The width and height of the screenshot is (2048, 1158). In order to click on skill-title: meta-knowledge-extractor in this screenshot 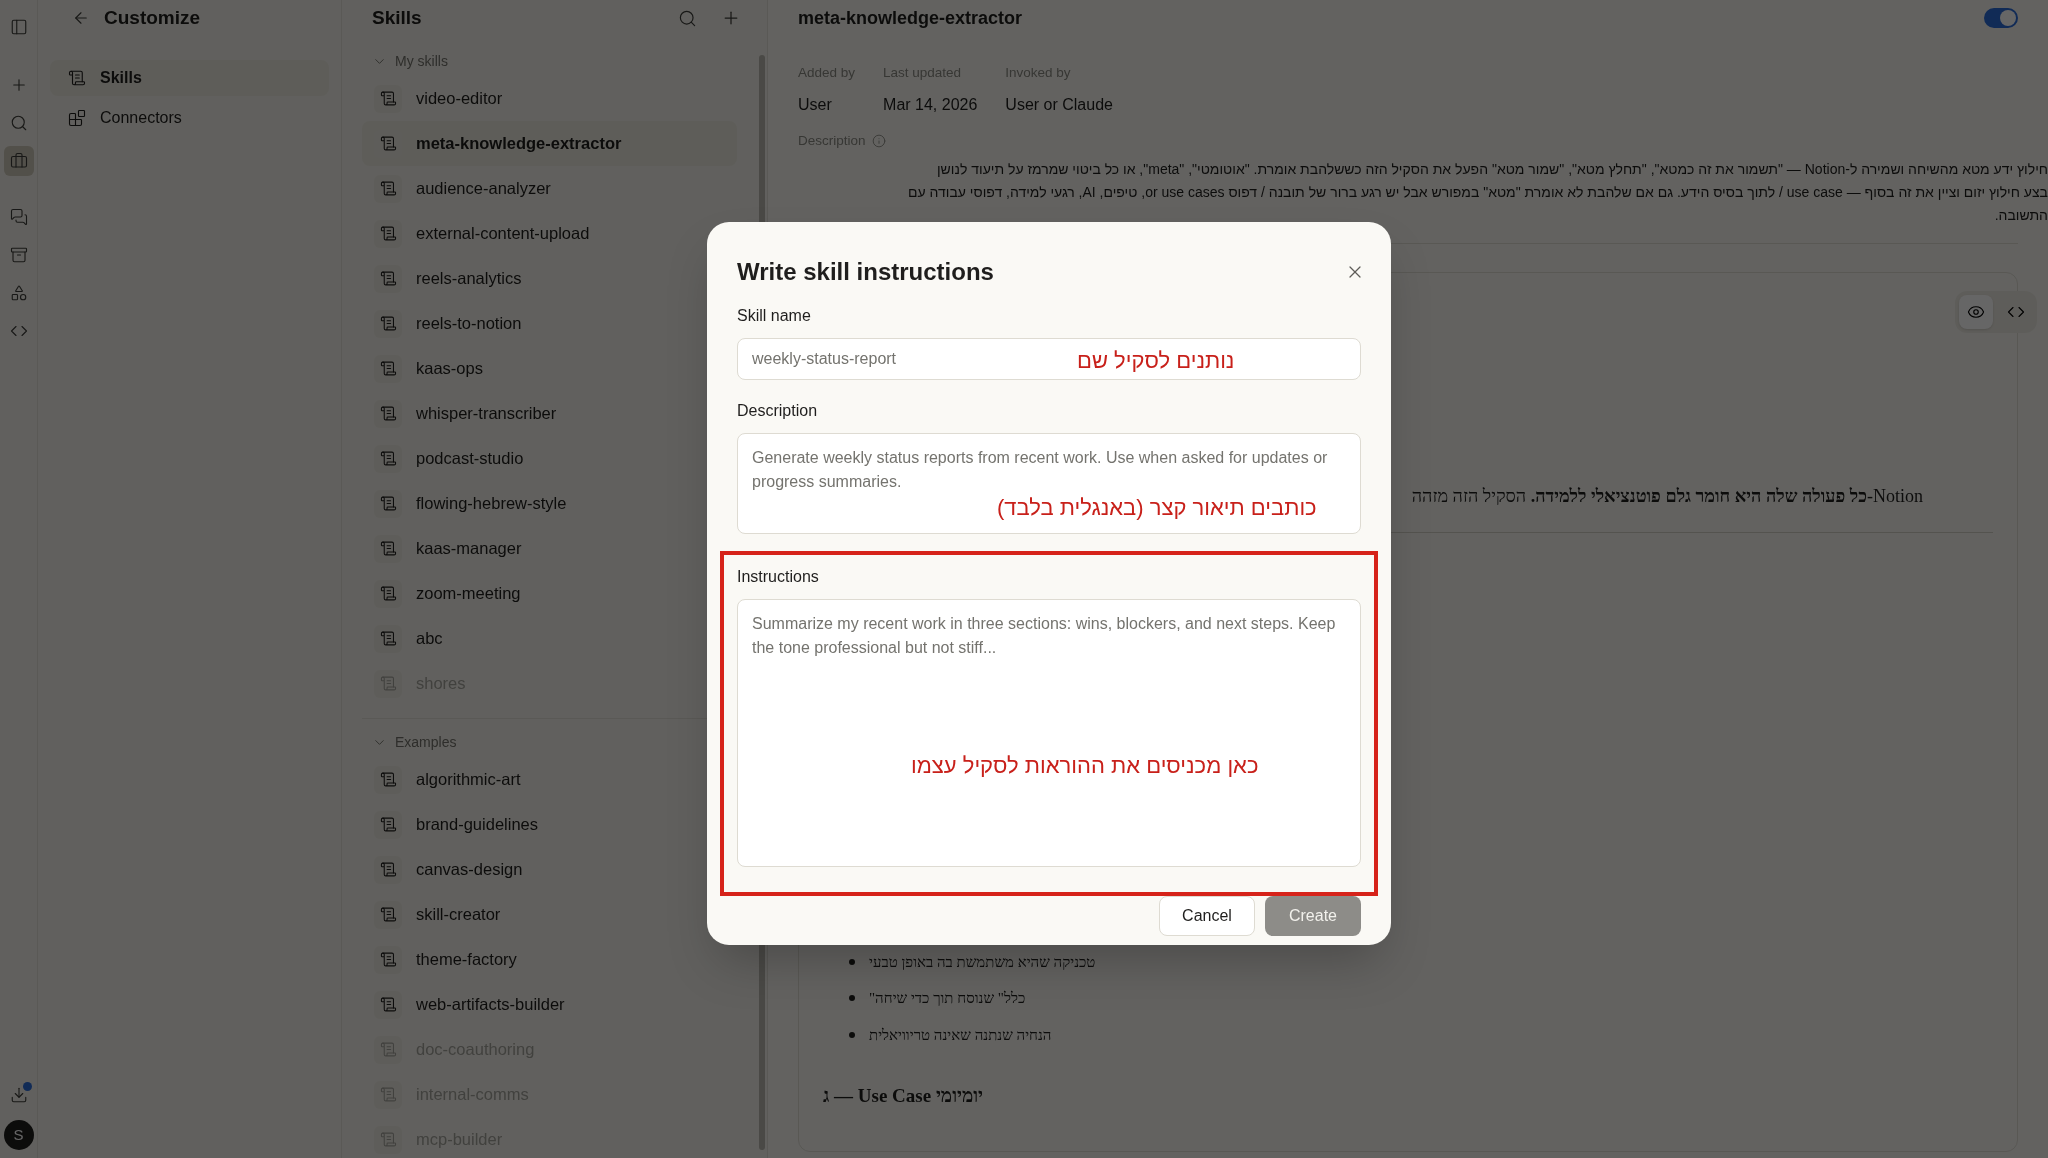, I will do `click(911, 18)`.